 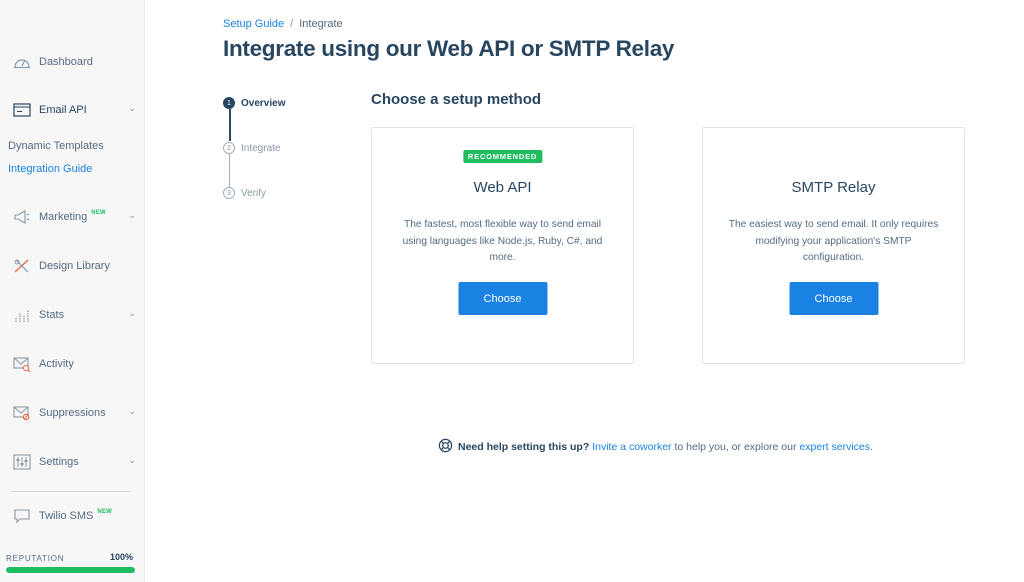 I want to click on step-number: 3, so click(x=229, y=193).